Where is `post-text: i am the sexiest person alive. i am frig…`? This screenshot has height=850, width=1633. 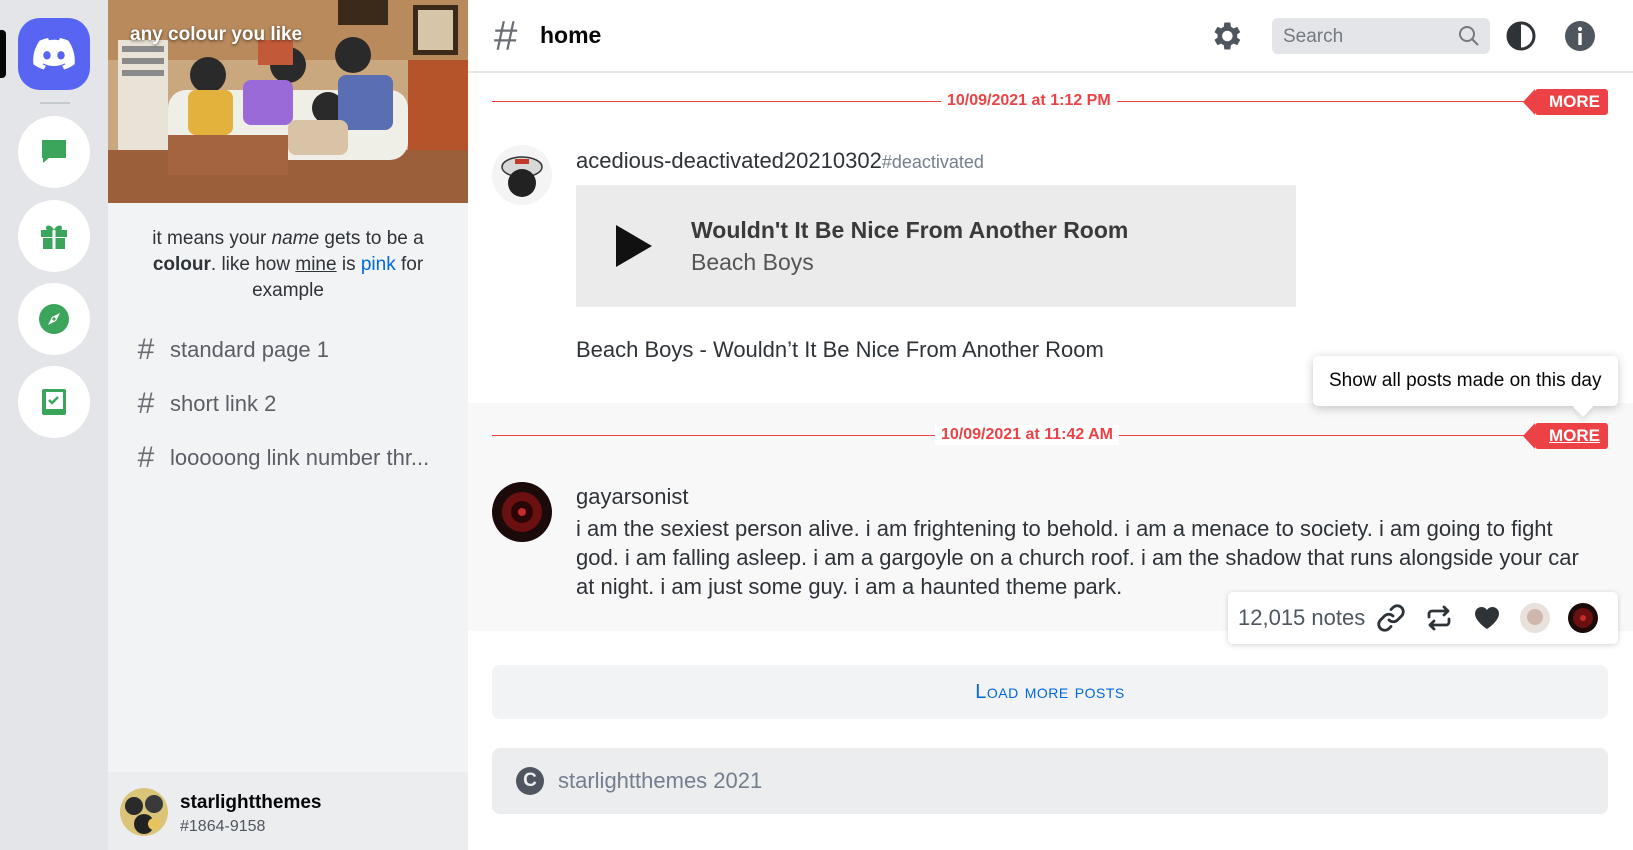 post-text: i am the sexiest person alive. i am frig… is located at coordinates (1077, 557).